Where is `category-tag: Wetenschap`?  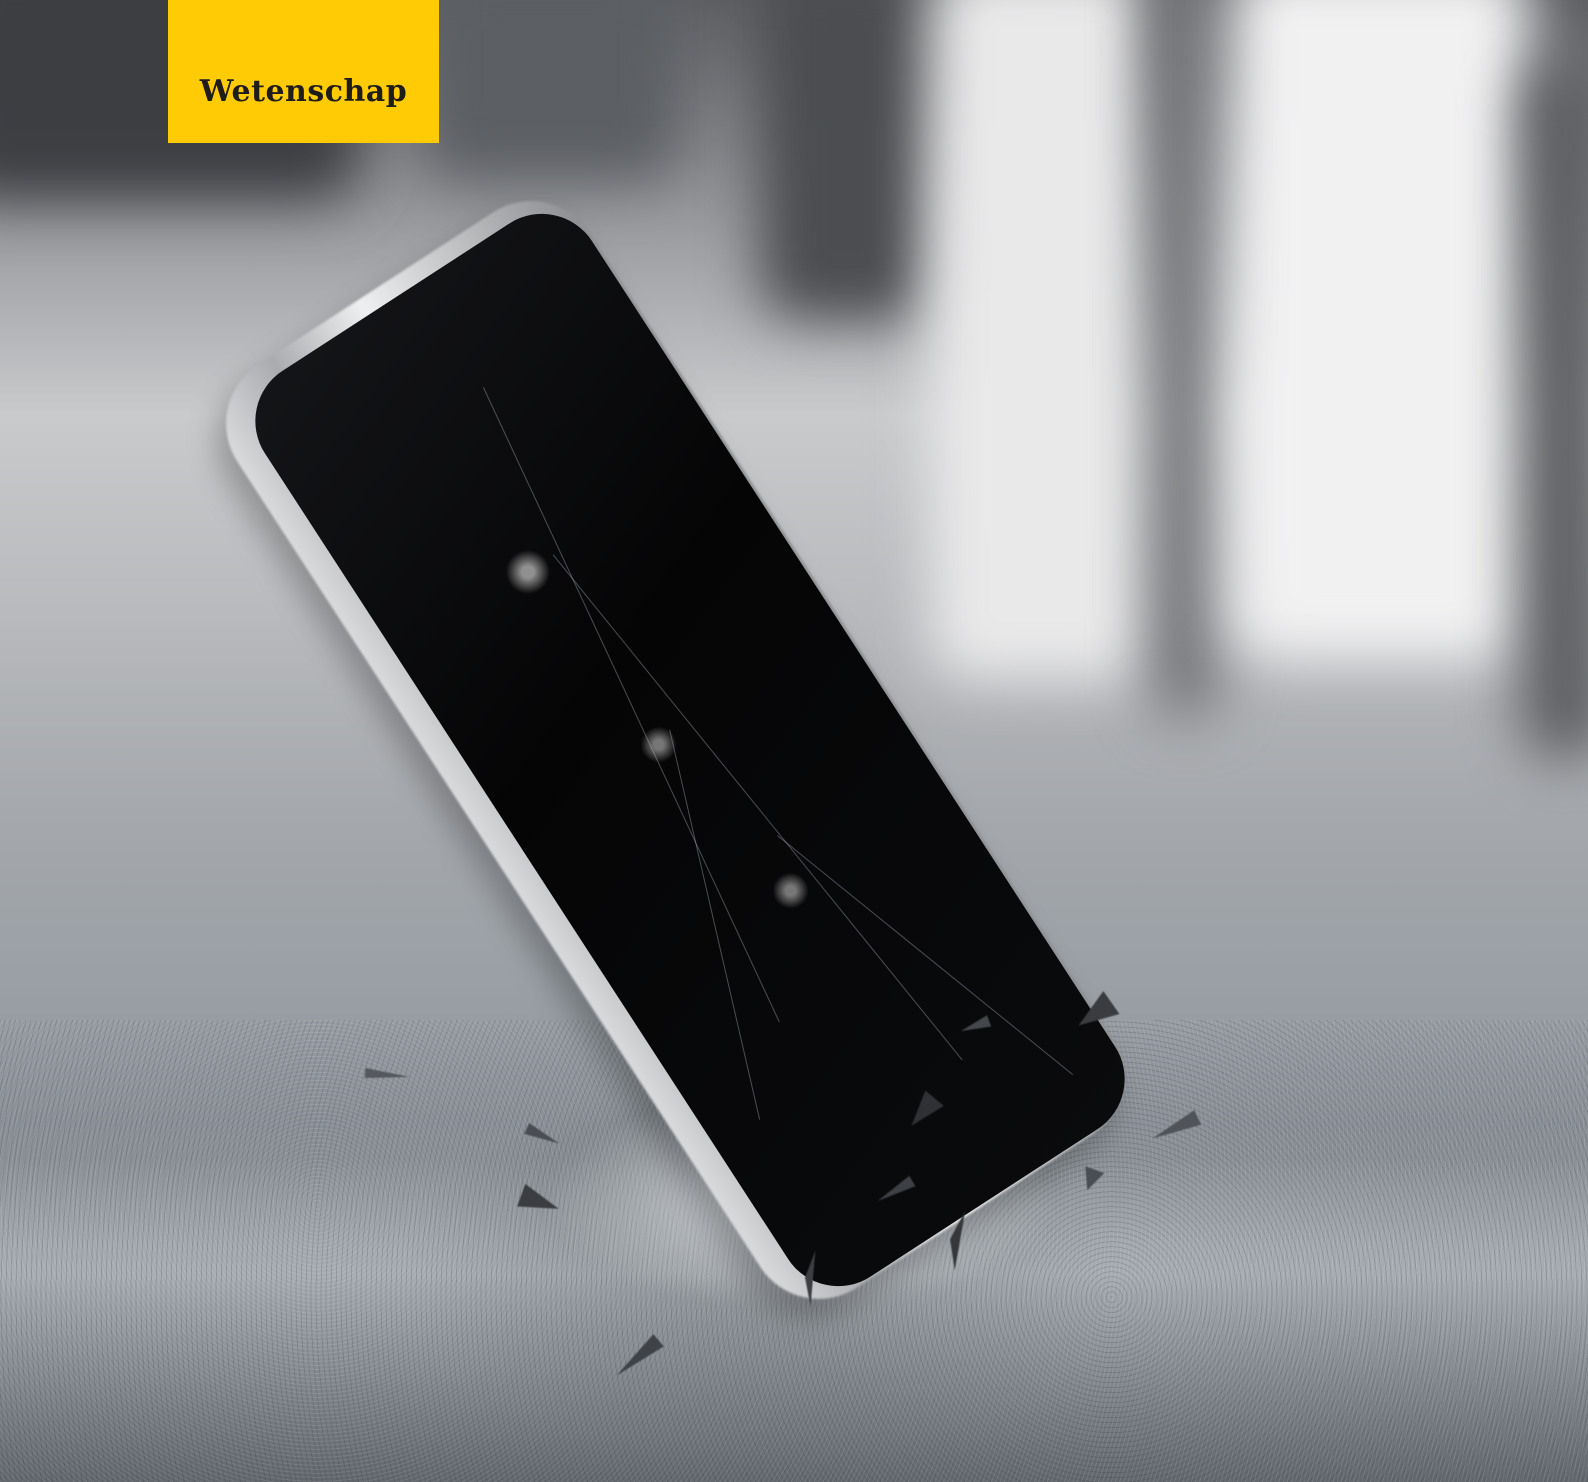 category-tag: Wetenschap is located at coordinates (303, 71).